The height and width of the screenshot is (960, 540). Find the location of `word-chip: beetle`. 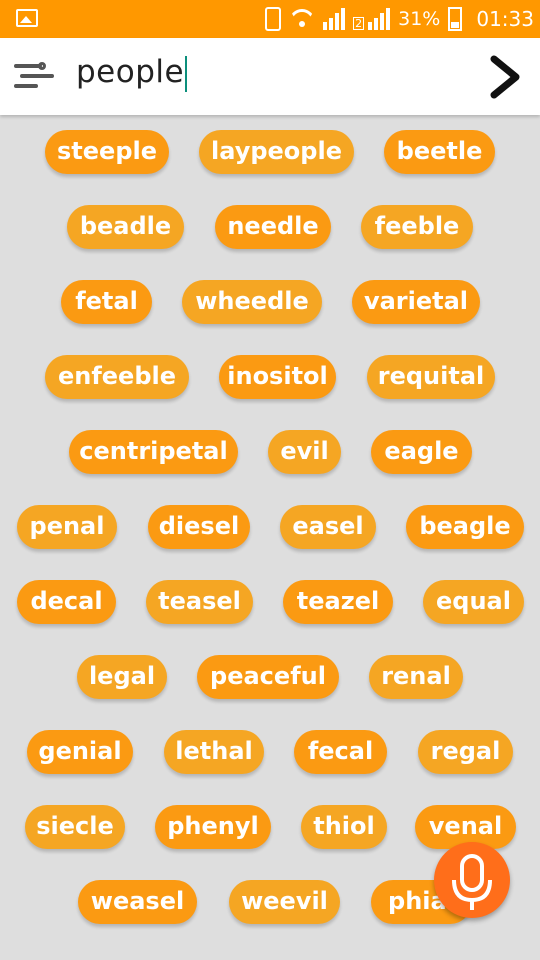

word-chip: beetle is located at coordinates (439, 152).